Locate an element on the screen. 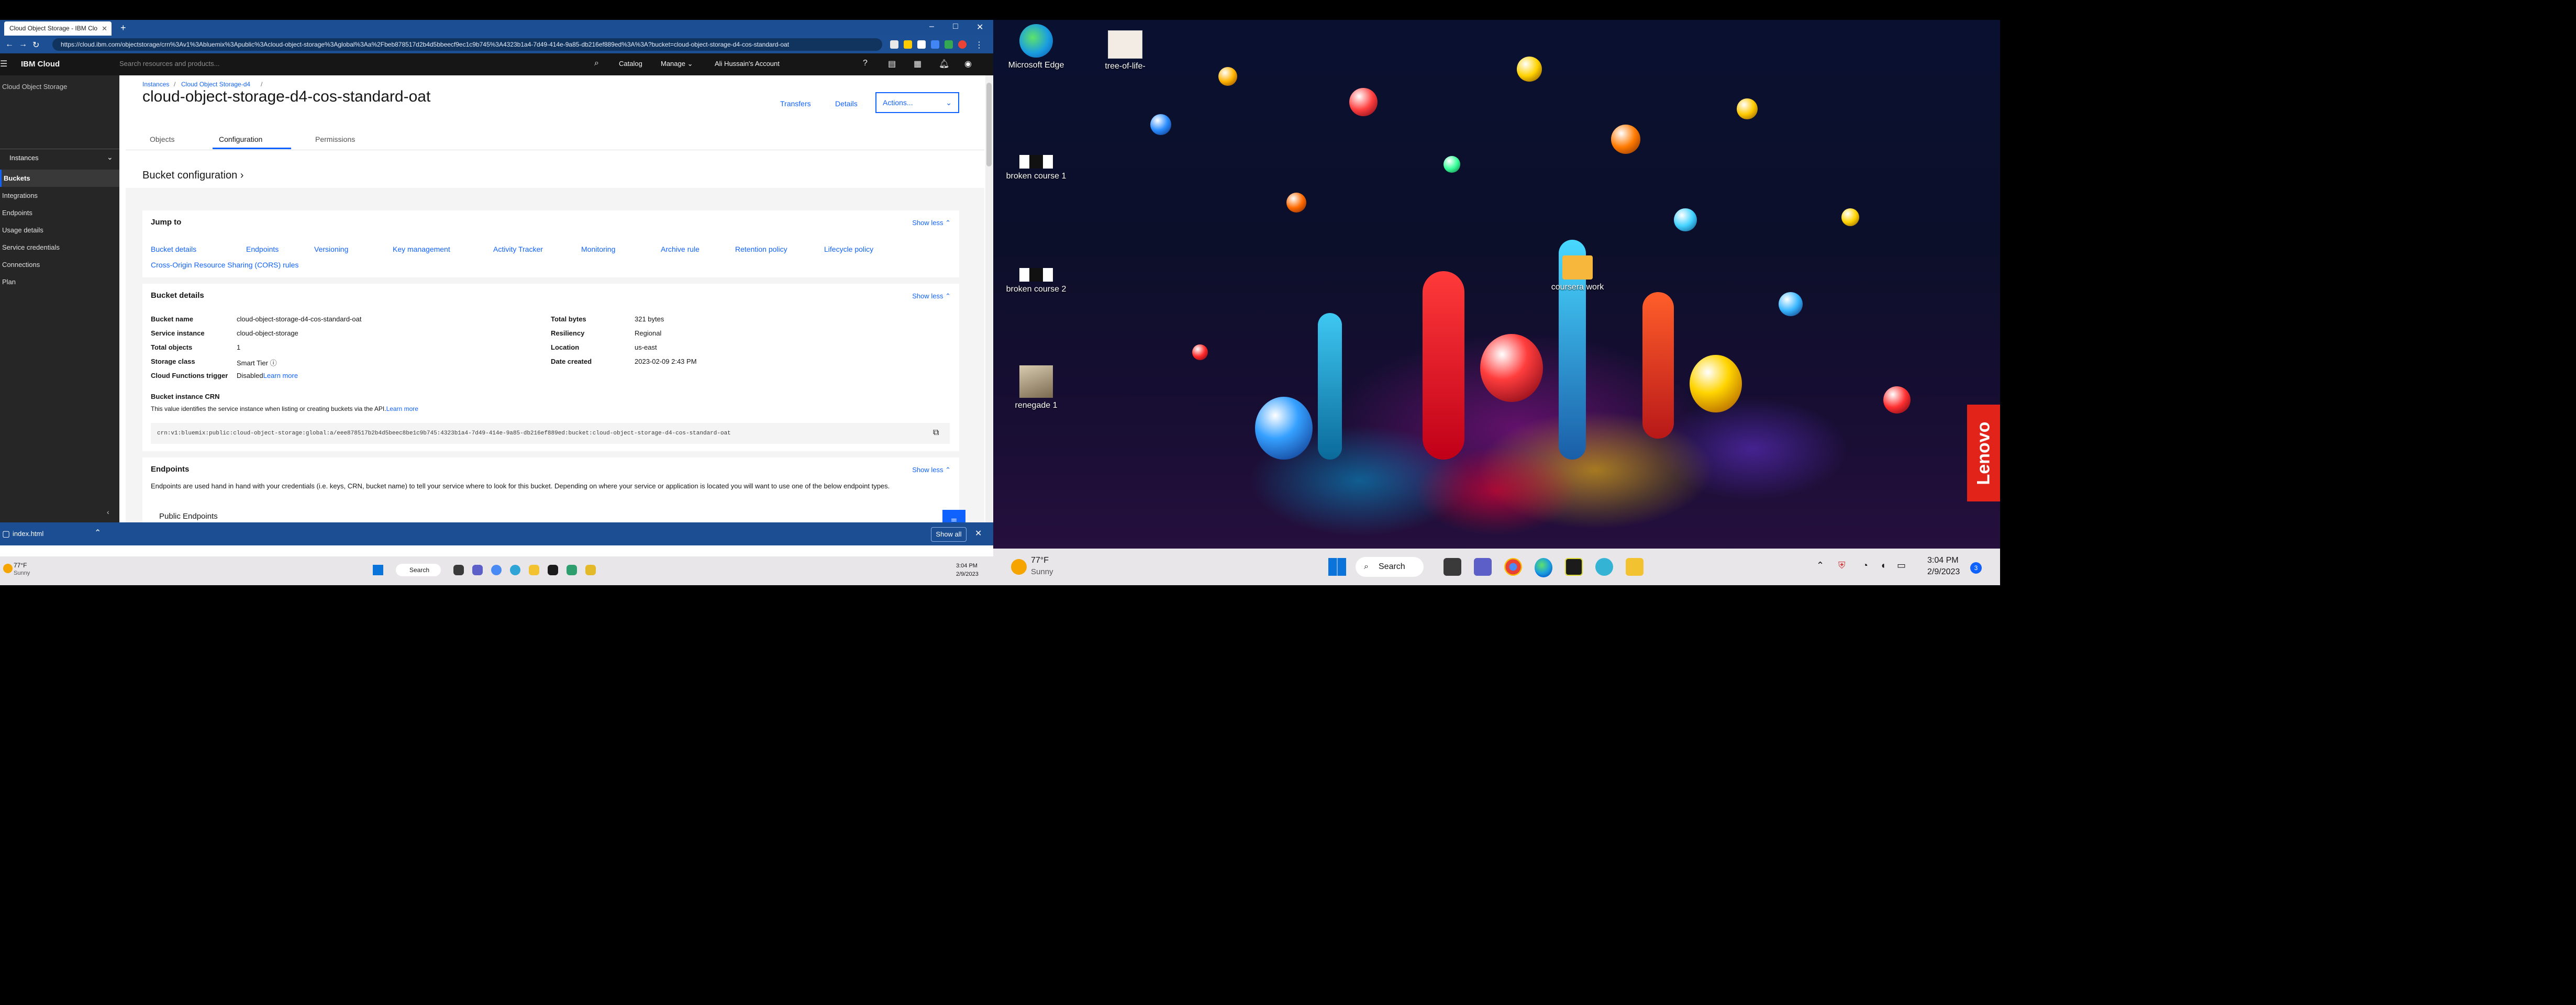 Image resolution: width=2576 pixels, height=1005 pixels. security-icon: ⛨ is located at coordinates (1842, 565).